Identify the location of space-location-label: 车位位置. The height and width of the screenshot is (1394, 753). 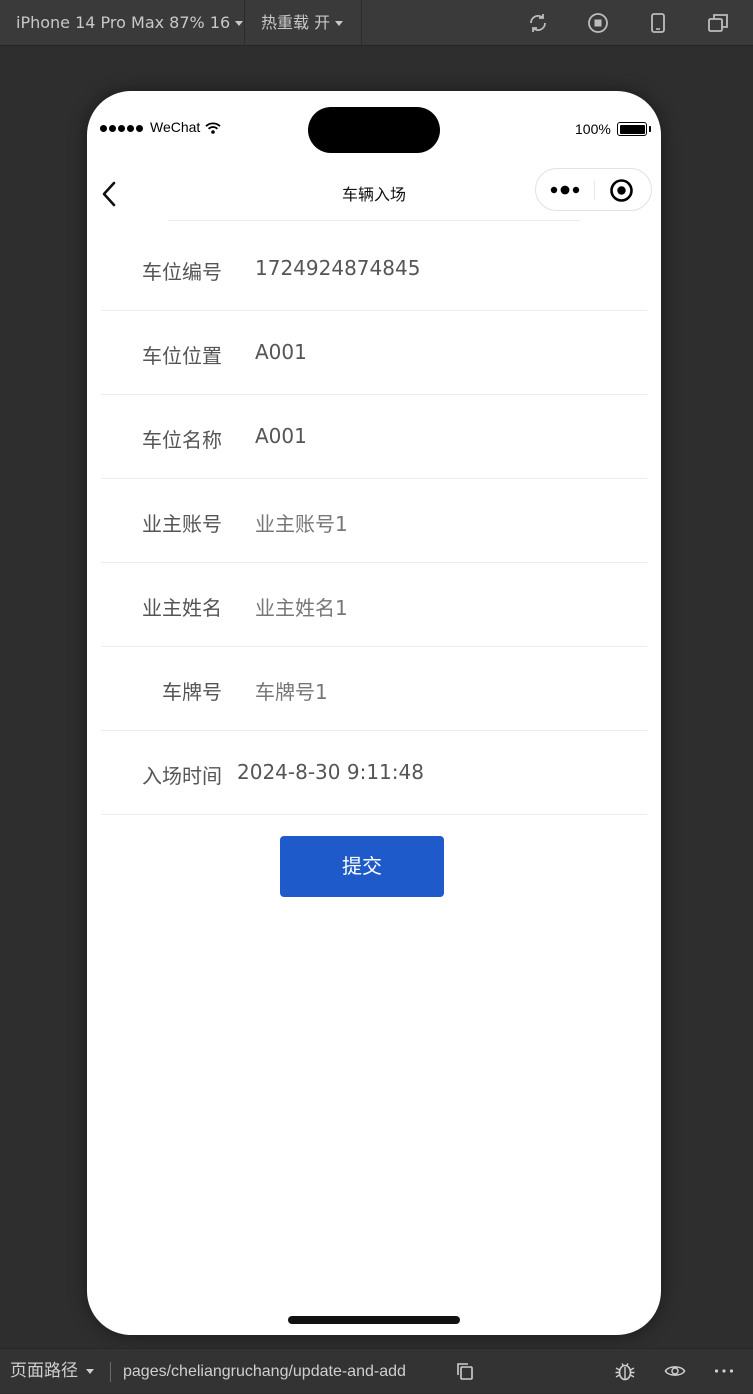
(182, 356).